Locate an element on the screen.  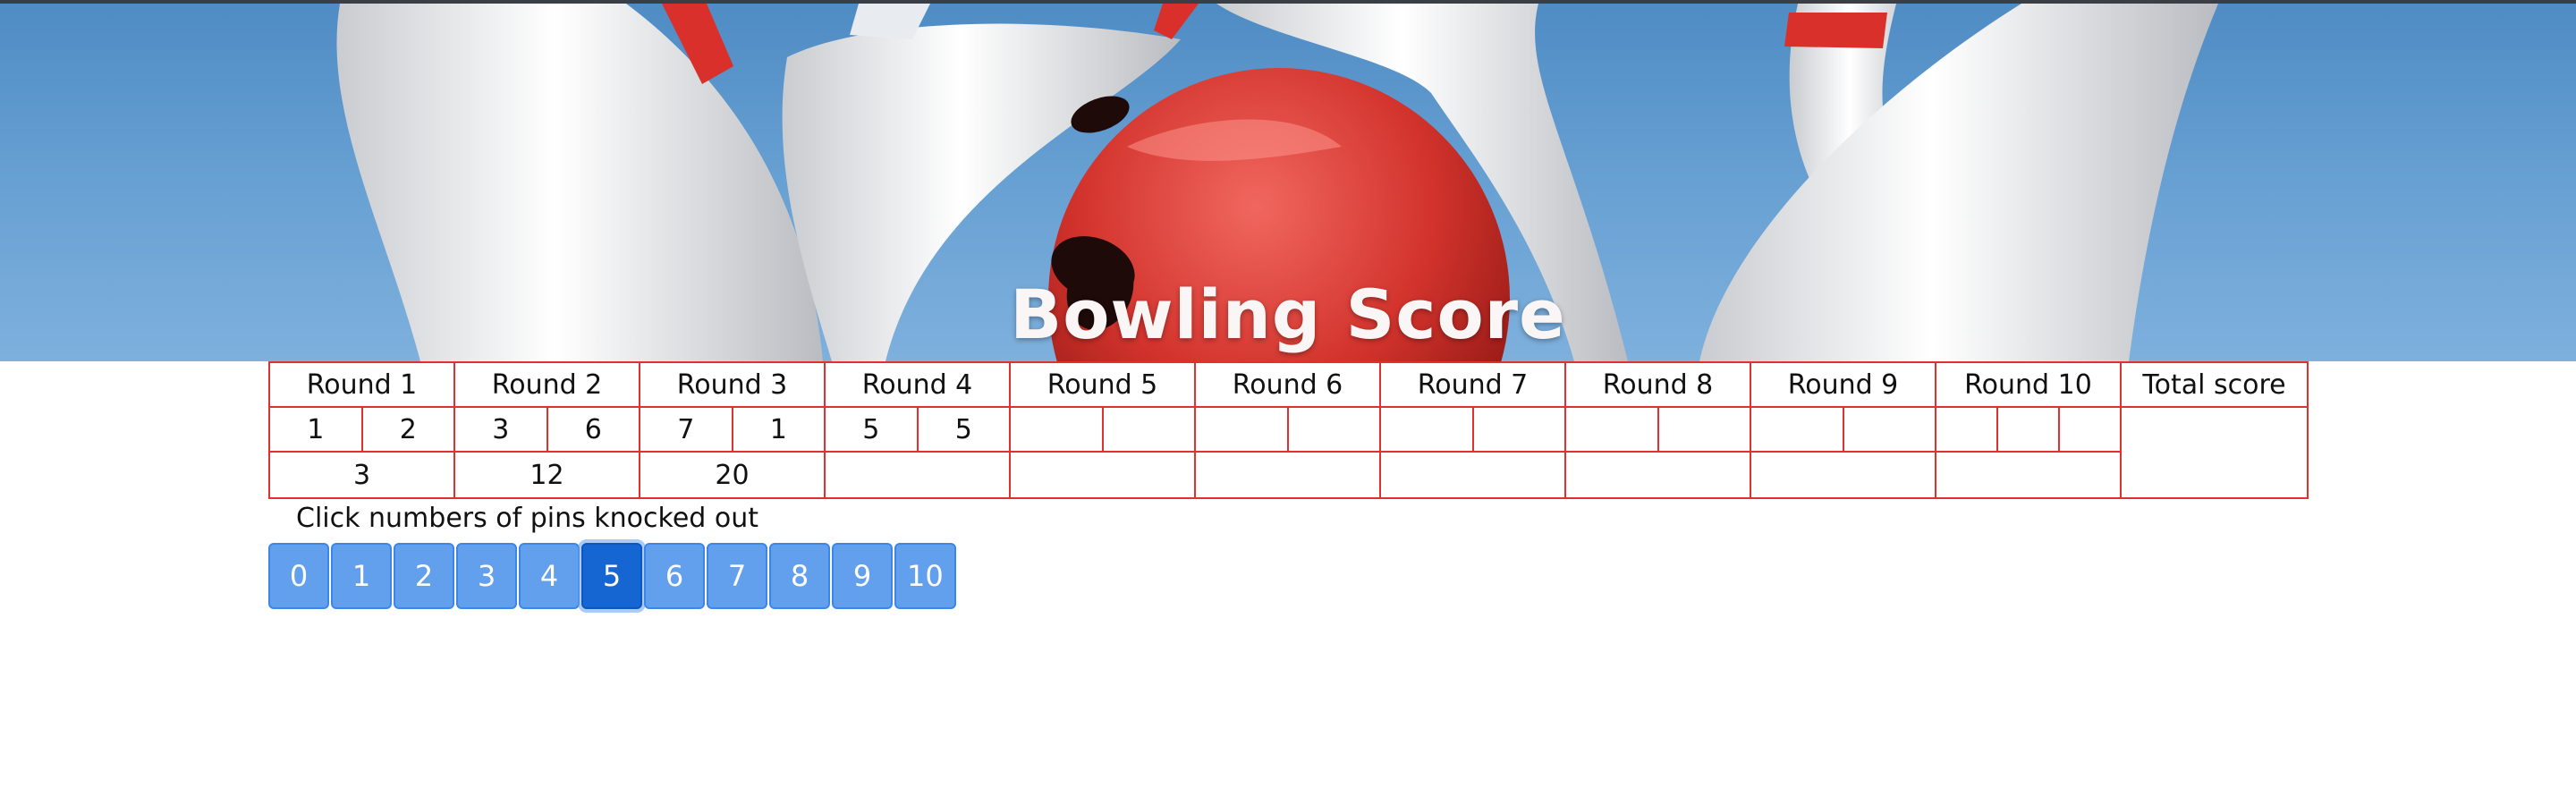
pins-3-button: 3 is located at coordinates (486, 576).